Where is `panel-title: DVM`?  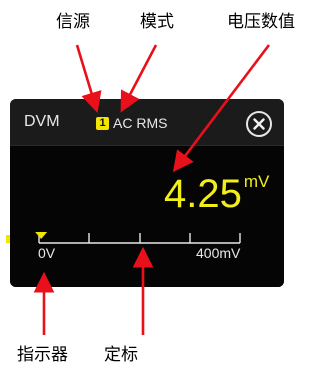 panel-title: DVM is located at coordinates (42, 121).